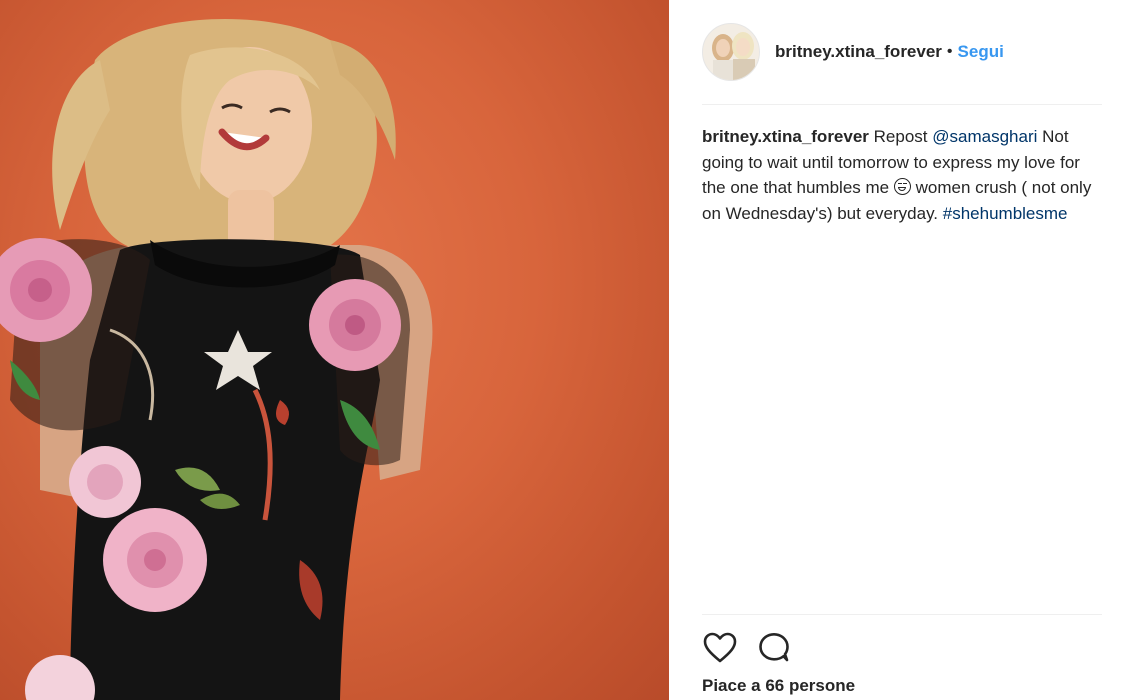 The height and width of the screenshot is (700, 1132). I want to click on heart-outline-icon, so click(720, 647).